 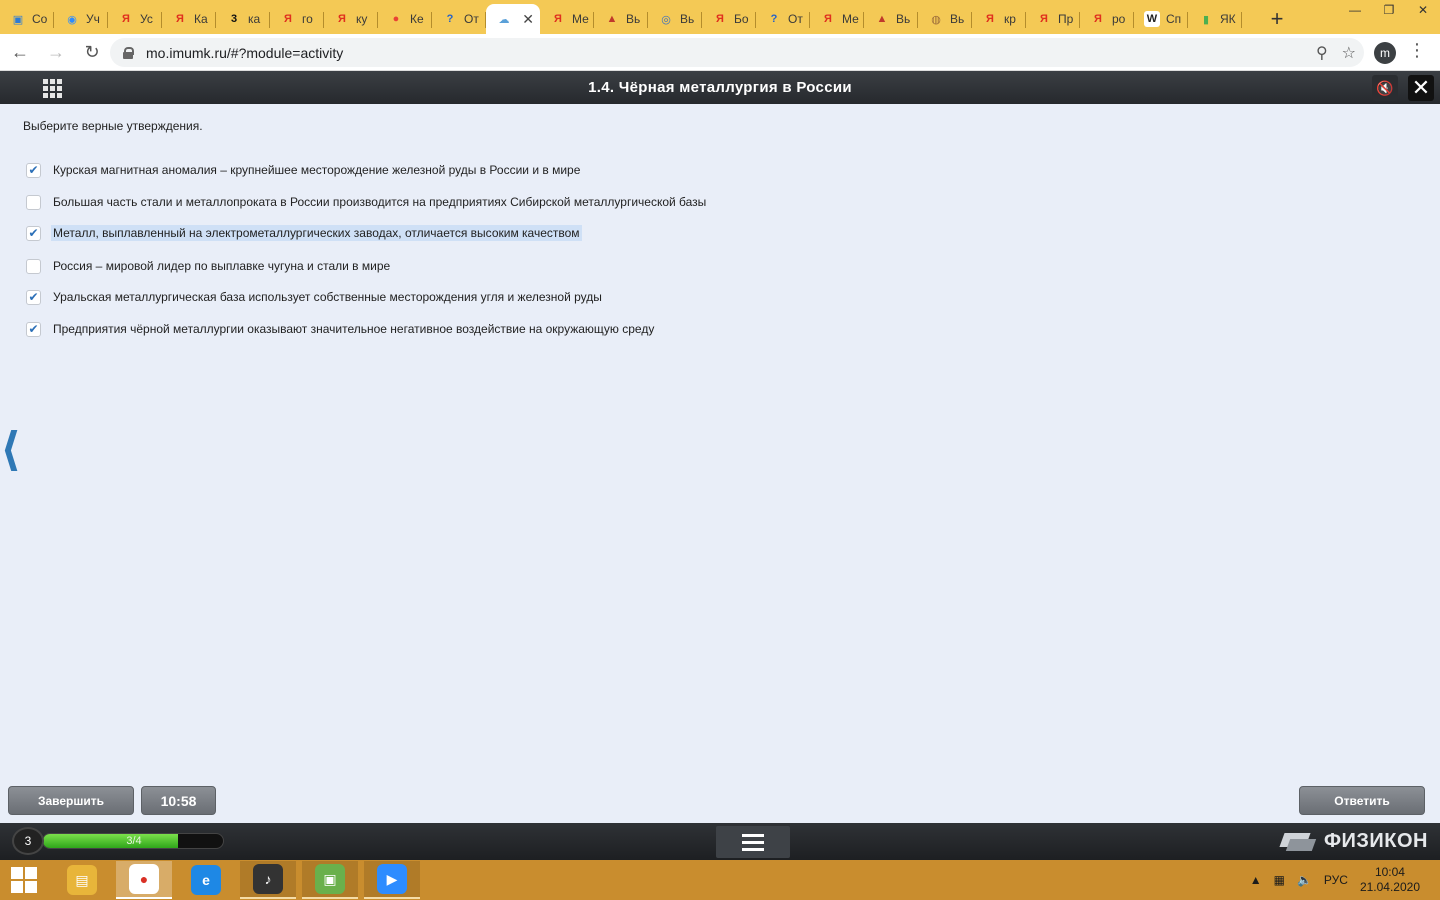 What do you see at coordinates (1152, 19) in the screenshot?
I see `tab-favicon-icon: W` at bounding box center [1152, 19].